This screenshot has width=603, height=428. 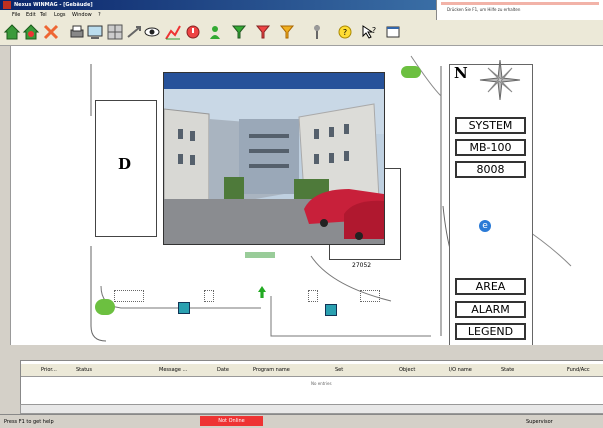 What do you see at coordinates (134, 32) in the screenshot?
I see `pointer-icon` at bounding box center [134, 32].